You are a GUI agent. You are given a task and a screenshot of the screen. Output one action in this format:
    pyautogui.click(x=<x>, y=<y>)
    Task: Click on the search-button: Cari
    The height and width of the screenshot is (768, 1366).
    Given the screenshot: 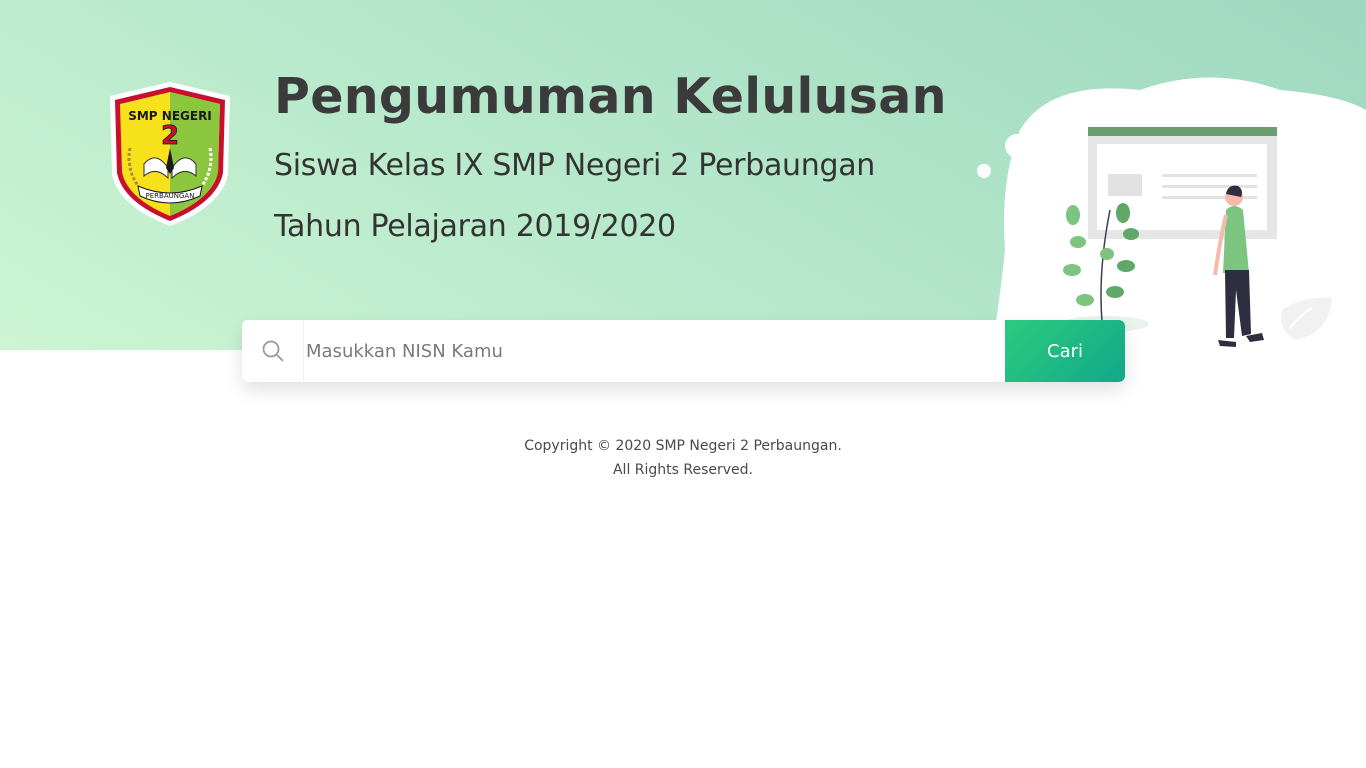 What is the action you would take?
    pyautogui.click(x=1065, y=351)
    